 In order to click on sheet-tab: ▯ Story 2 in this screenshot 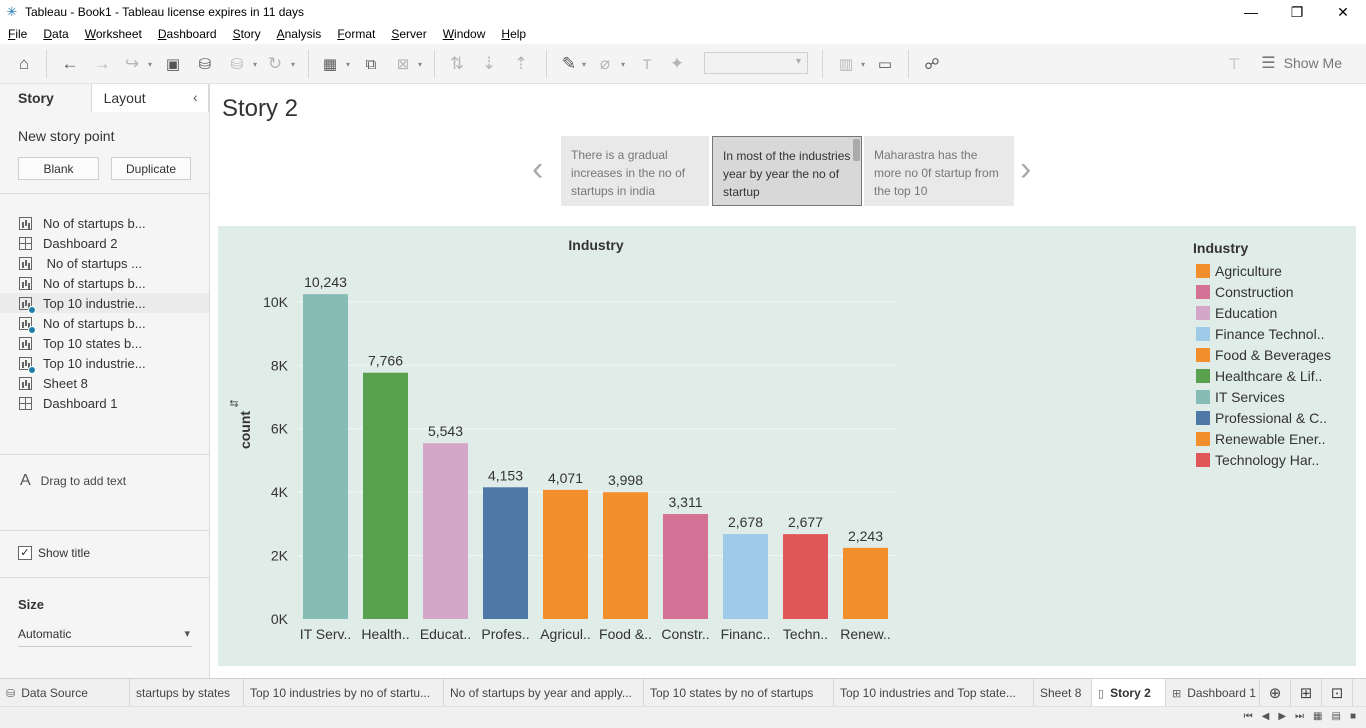, I will do `click(1129, 693)`.